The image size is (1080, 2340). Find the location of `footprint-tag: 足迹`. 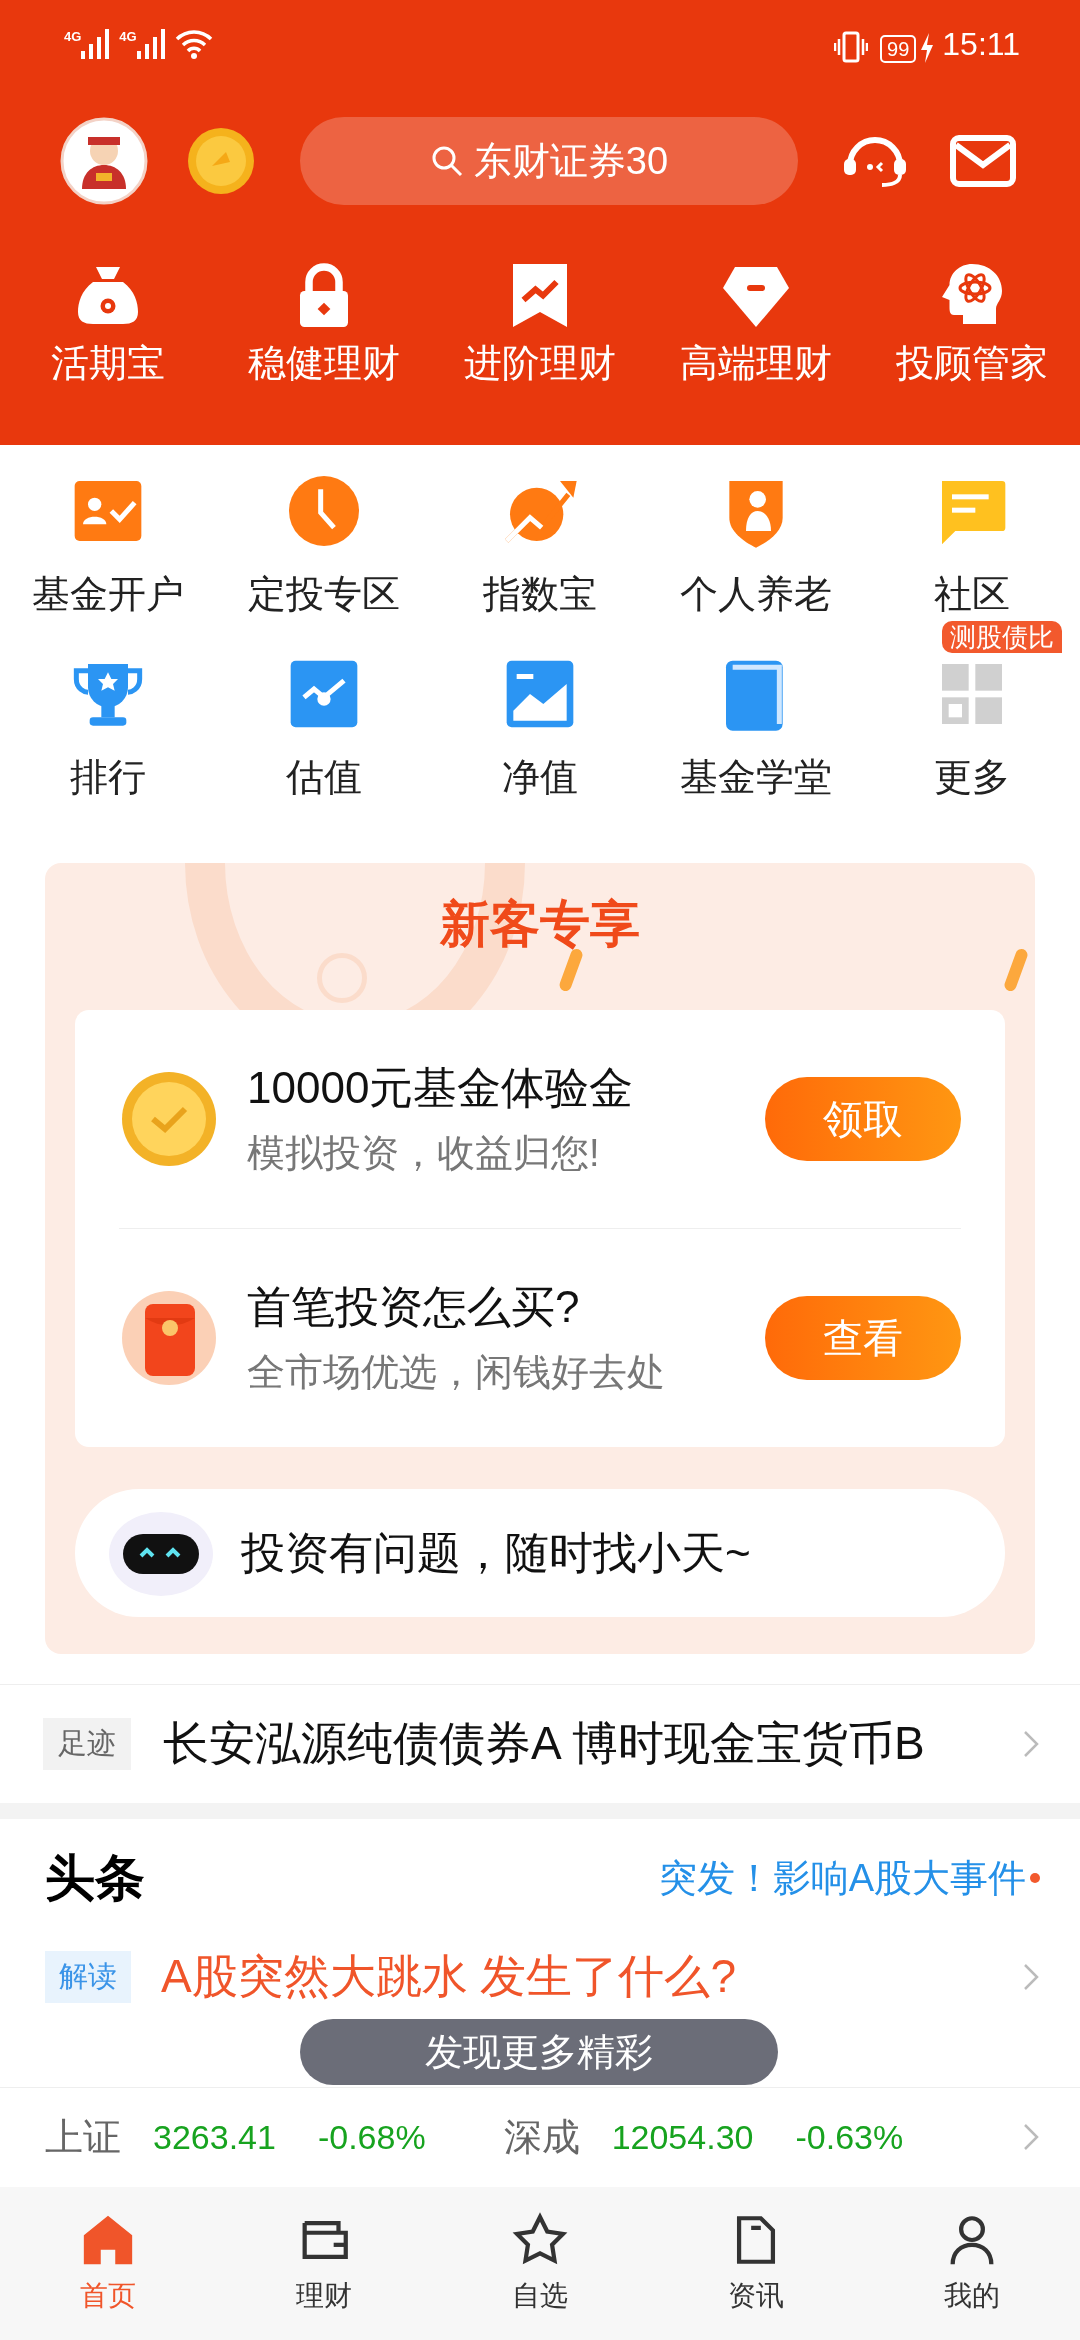

footprint-tag: 足迹 is located at coordinates (87, 1744).